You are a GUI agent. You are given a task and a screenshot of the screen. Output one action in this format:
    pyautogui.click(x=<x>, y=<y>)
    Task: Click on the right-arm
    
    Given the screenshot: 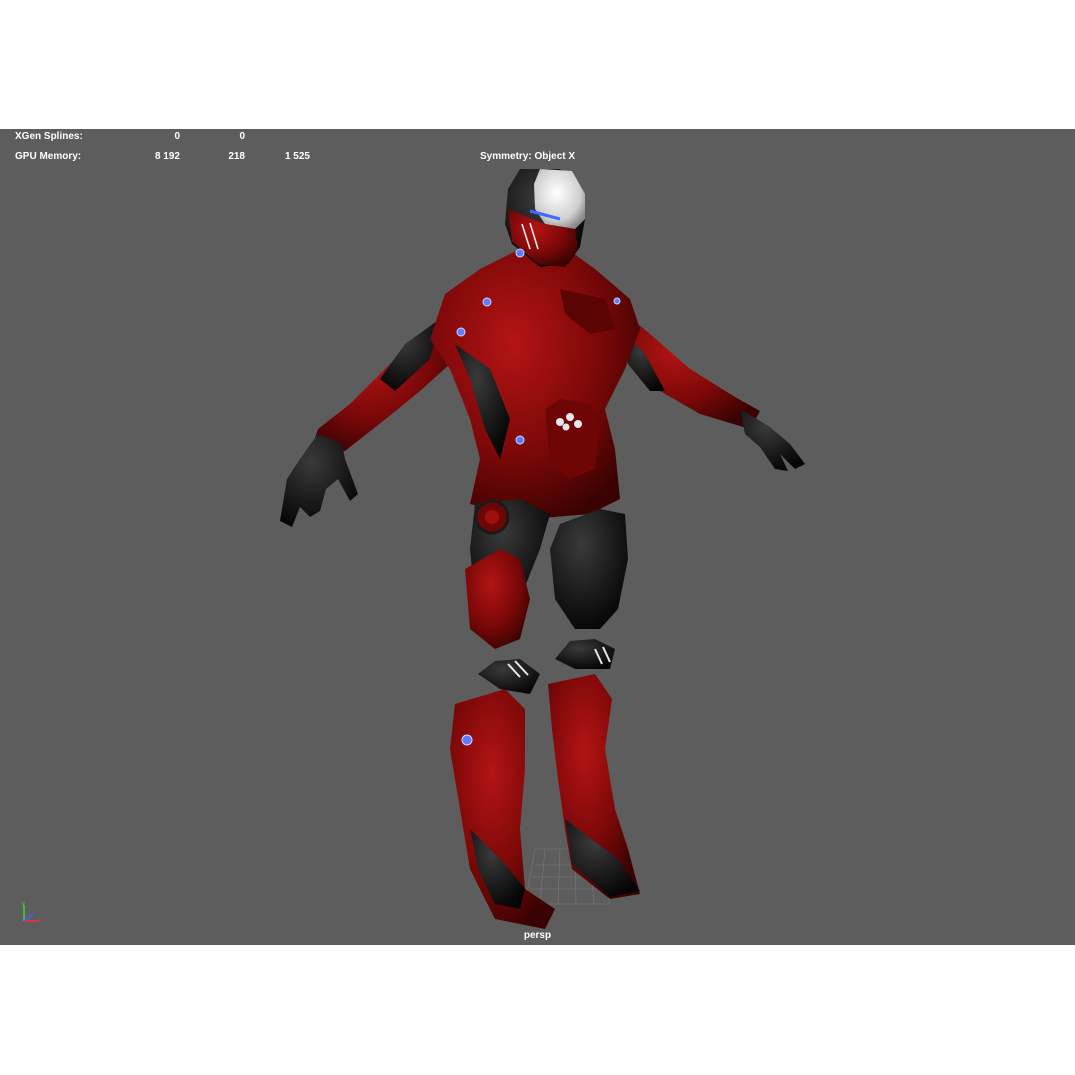 What is the action you would take?
    pyautogui.click(x=712, y=390)
    